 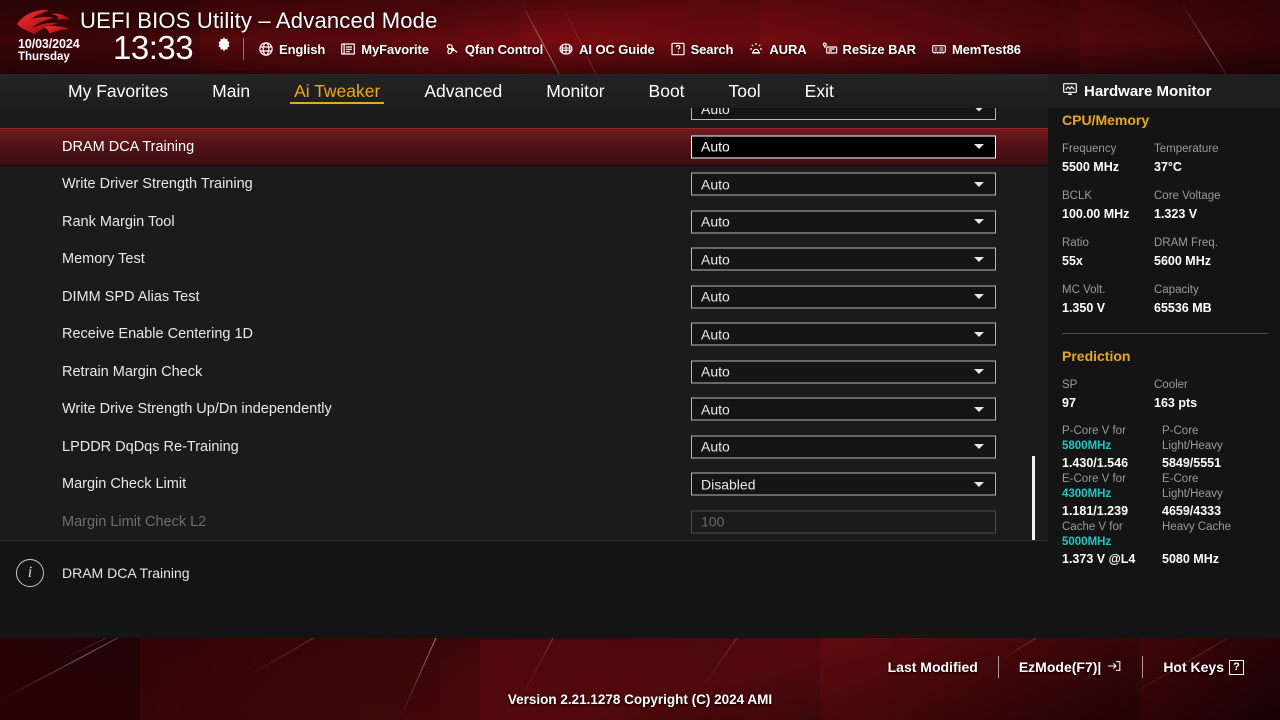 I want to click on header-divider, so click(x=243, y=49).